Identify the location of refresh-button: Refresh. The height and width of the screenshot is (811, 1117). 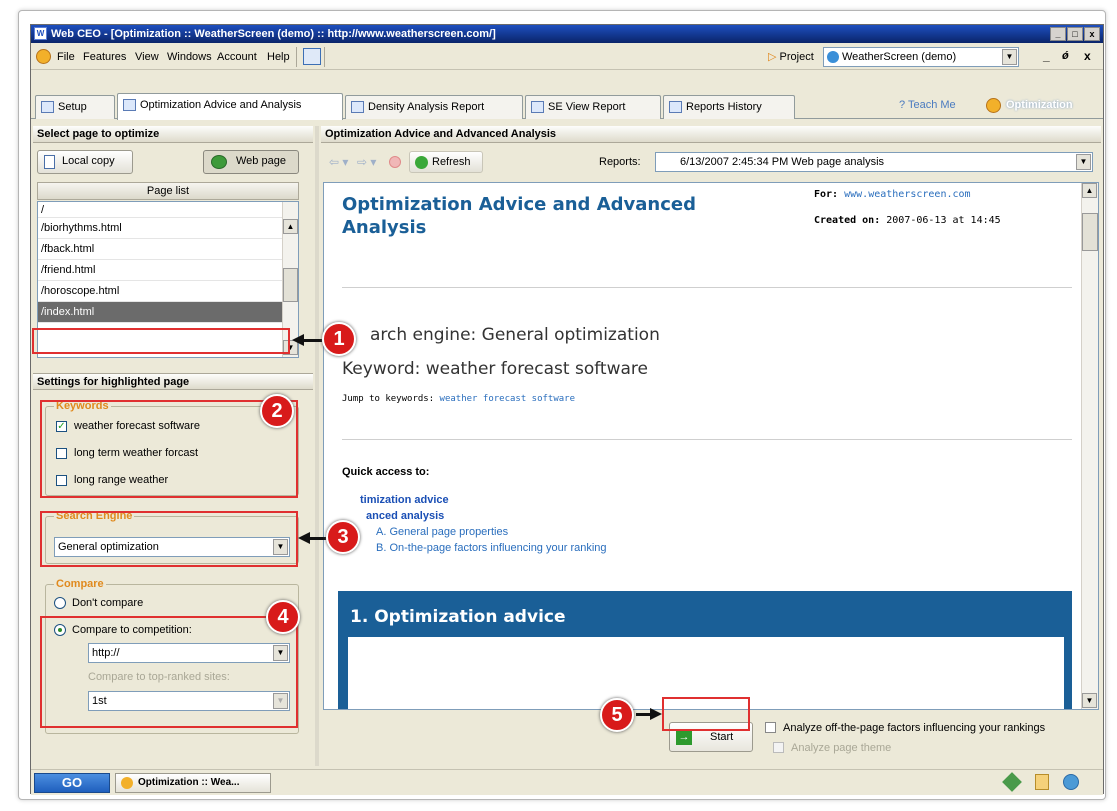
(446, 162).